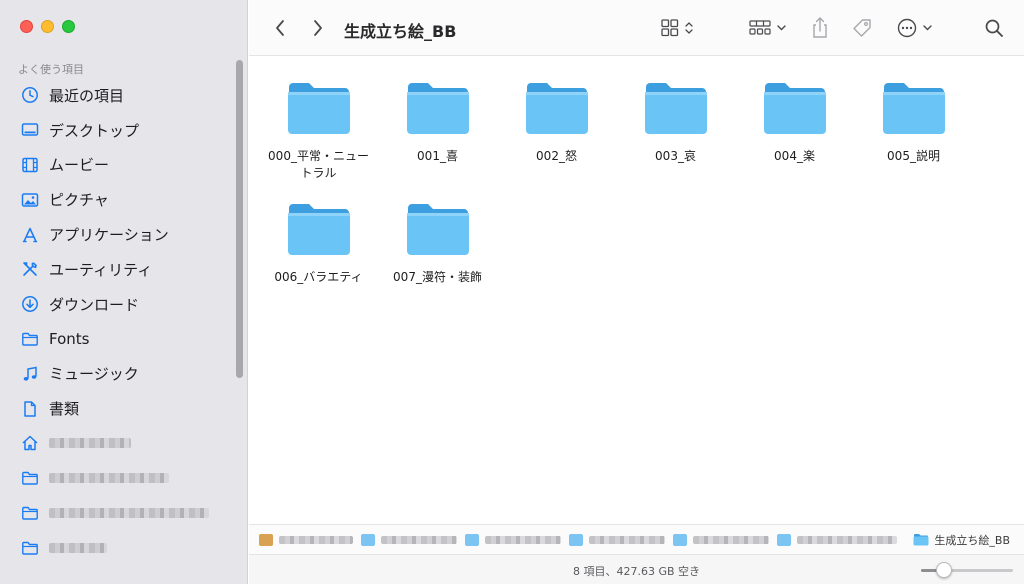  I want to click on search-button, so click(994, 28).